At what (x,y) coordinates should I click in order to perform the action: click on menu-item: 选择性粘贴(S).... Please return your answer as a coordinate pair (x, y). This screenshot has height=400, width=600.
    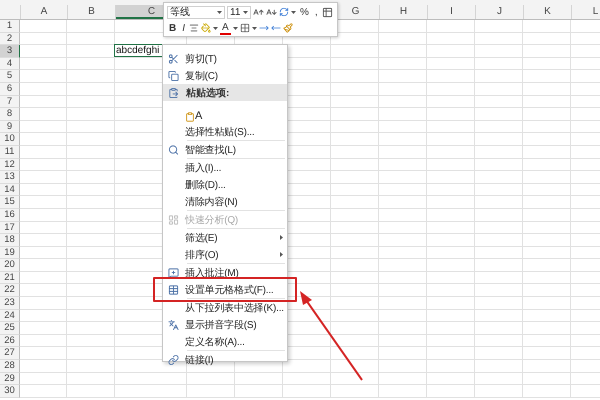
    Looking at the image, I should click on (225, 131).